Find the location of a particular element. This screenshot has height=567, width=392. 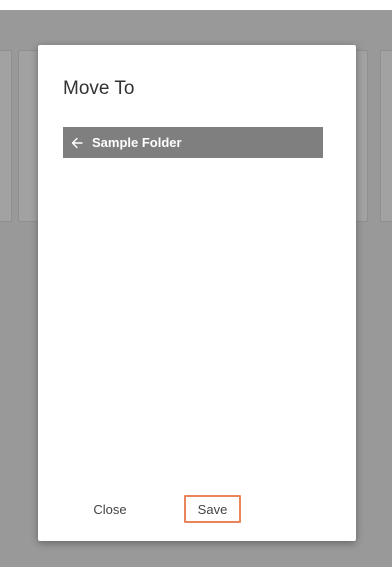

top-strip is located at coordinates (196, 5).